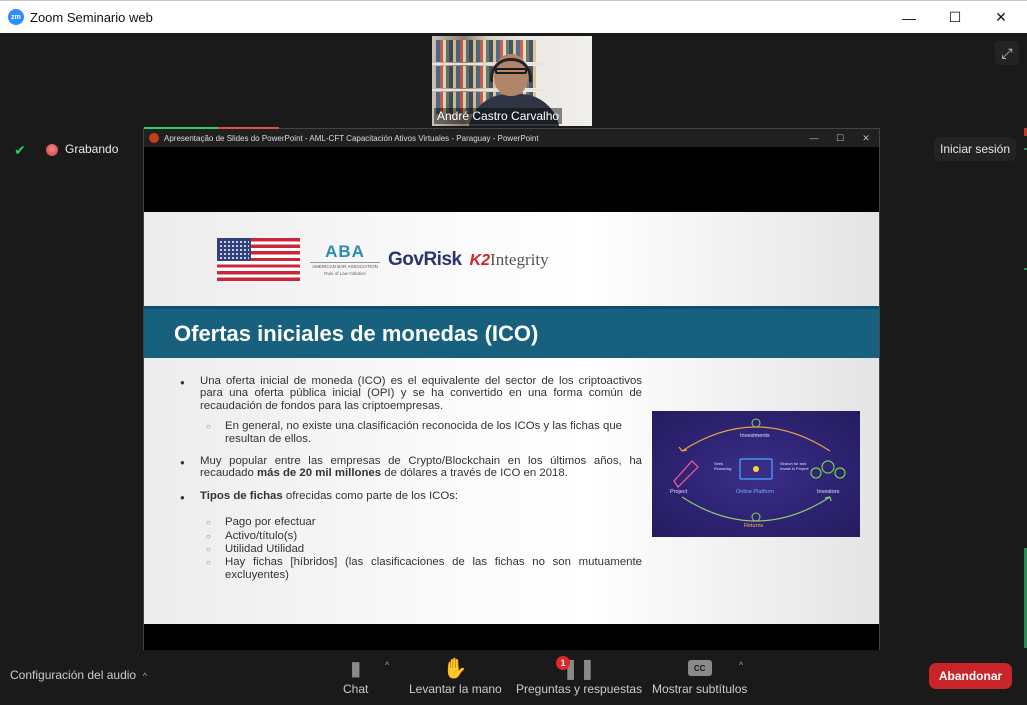  What do you see at coordinates (511, 638) in the screenshot?
I see `share-letterbox` at bounding box center [511, 638].